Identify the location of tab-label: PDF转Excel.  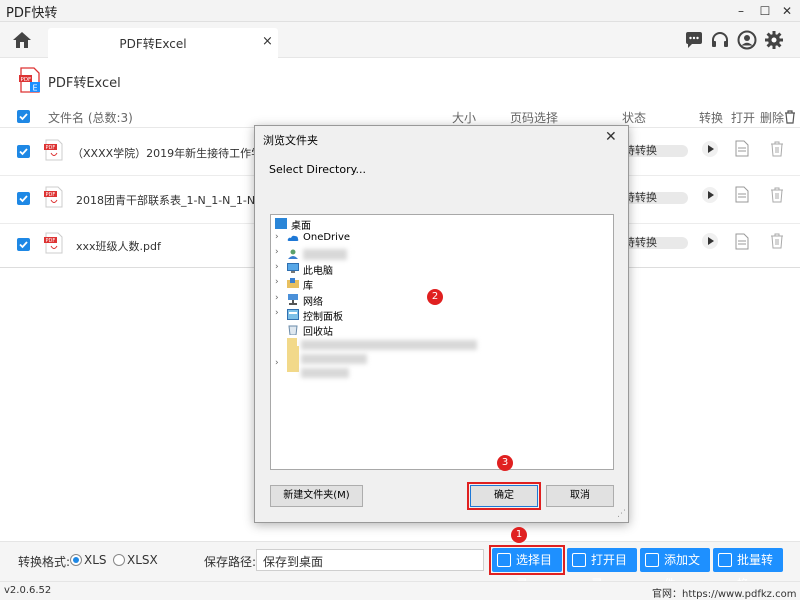
(153, 44).